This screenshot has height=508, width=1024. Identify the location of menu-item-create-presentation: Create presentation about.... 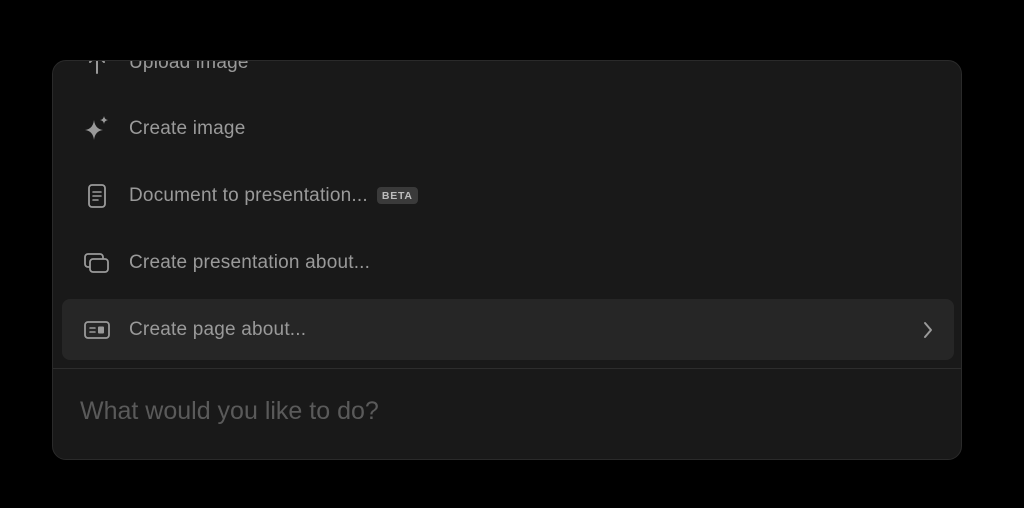
(508, 262).